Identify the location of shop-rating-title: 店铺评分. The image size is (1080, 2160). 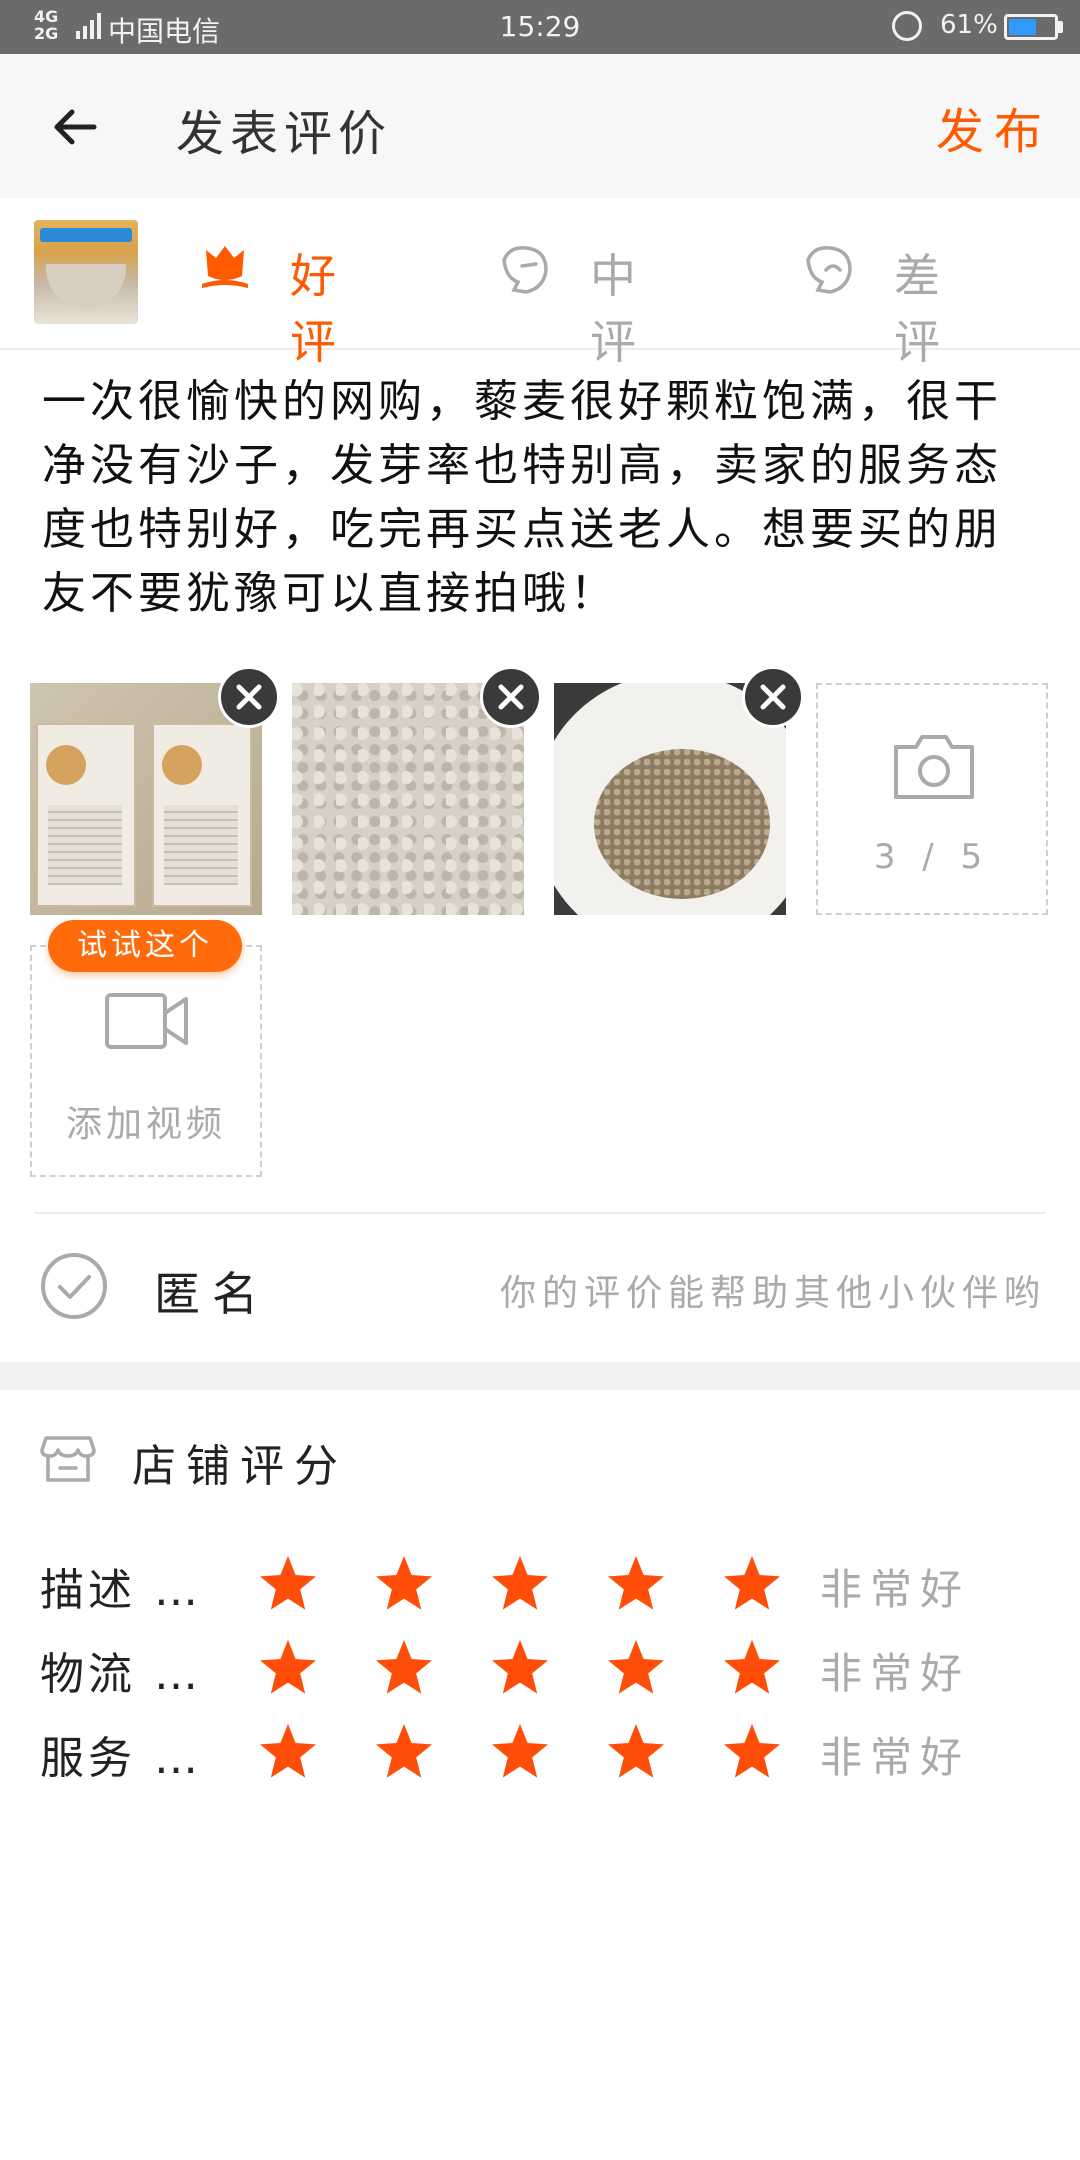
(240, 1466).